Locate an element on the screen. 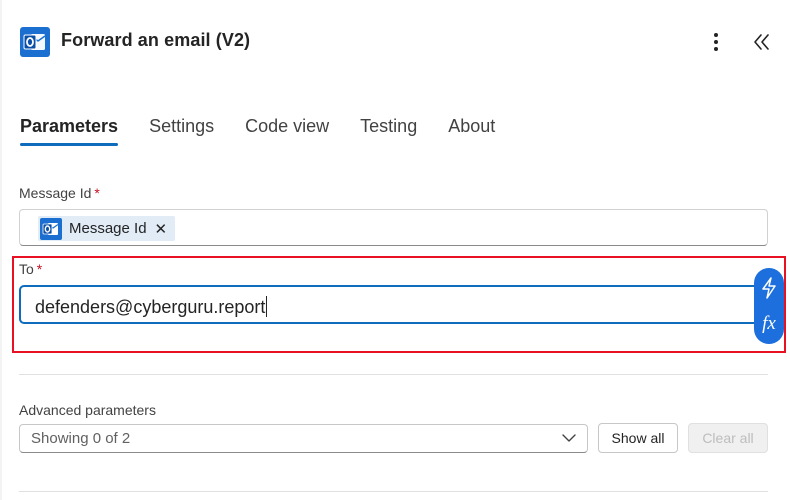  more-options-button is located at coordinates (716, 42).